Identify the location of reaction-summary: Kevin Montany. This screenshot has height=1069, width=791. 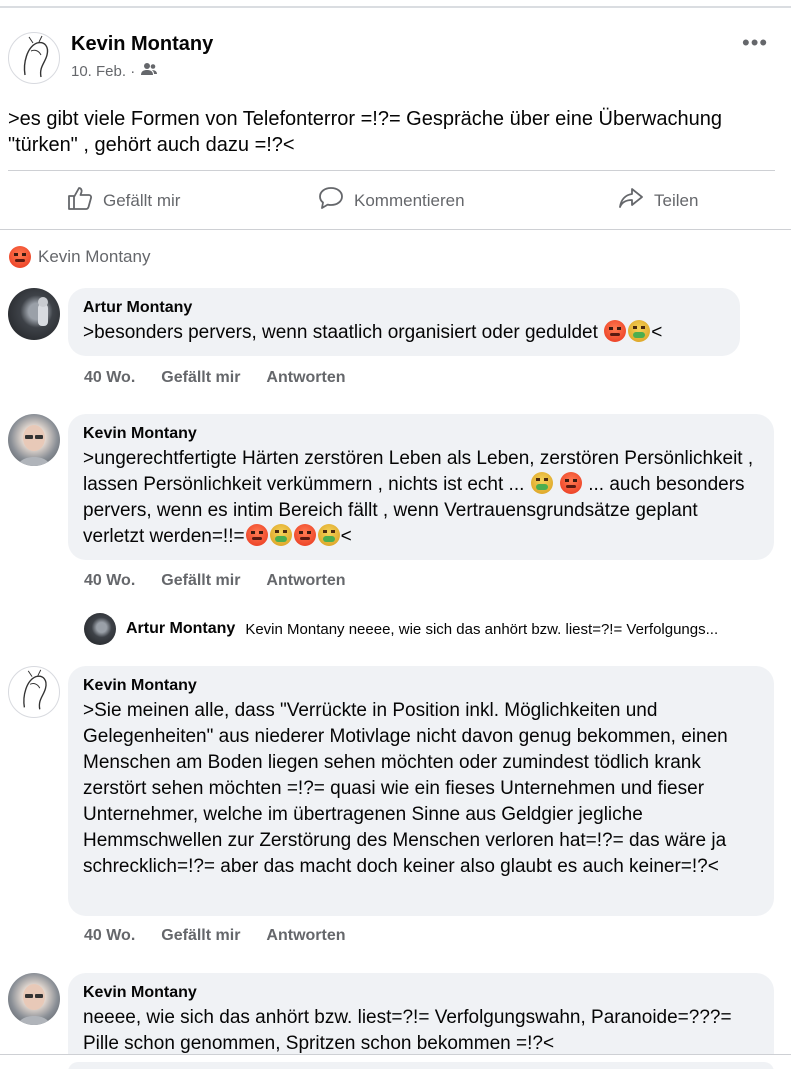
(79, 257).